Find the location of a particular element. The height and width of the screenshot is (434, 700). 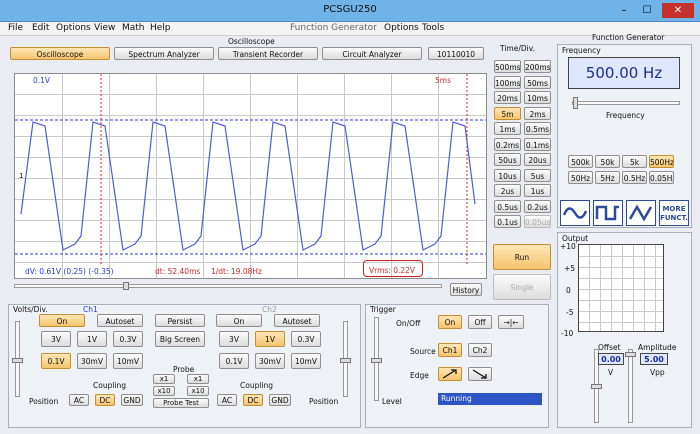

amplitude-slider is located at coordinates (630, 386).